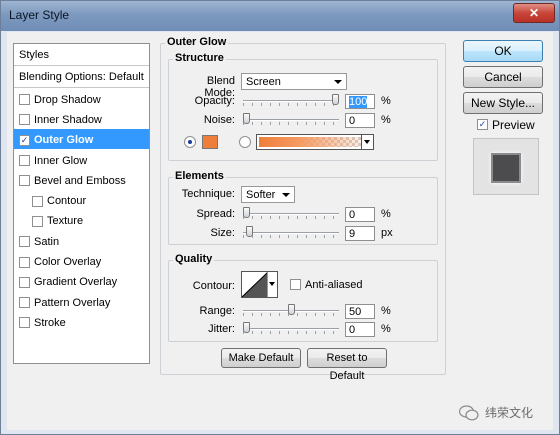 Image resolution: width=560 pixels, height=435 pixels. I want to click on spread-value: 0, so click(352, 215).